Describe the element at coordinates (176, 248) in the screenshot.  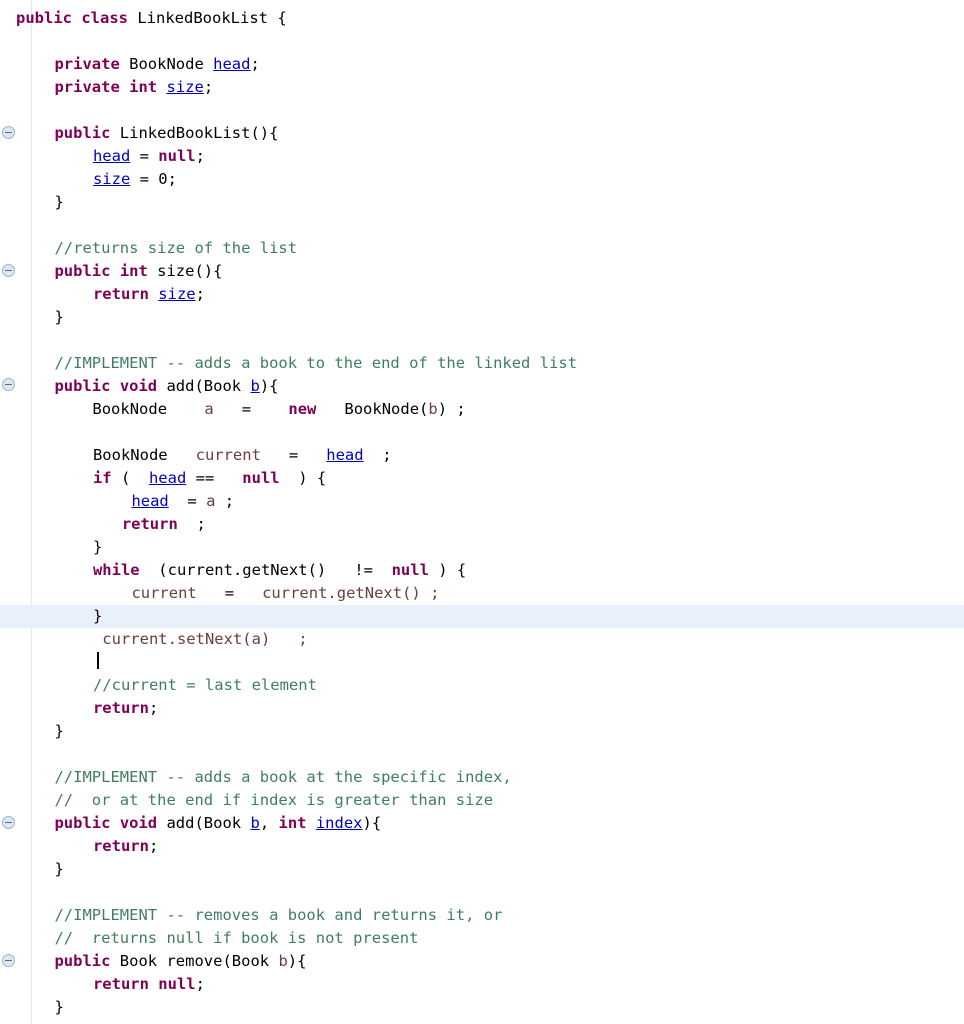
I see `code-token-cmt: //returns size of the list` at that location.